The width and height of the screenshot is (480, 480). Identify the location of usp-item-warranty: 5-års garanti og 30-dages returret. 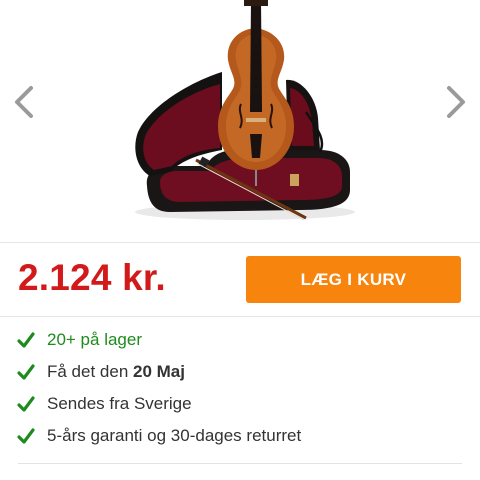
(240, 436).